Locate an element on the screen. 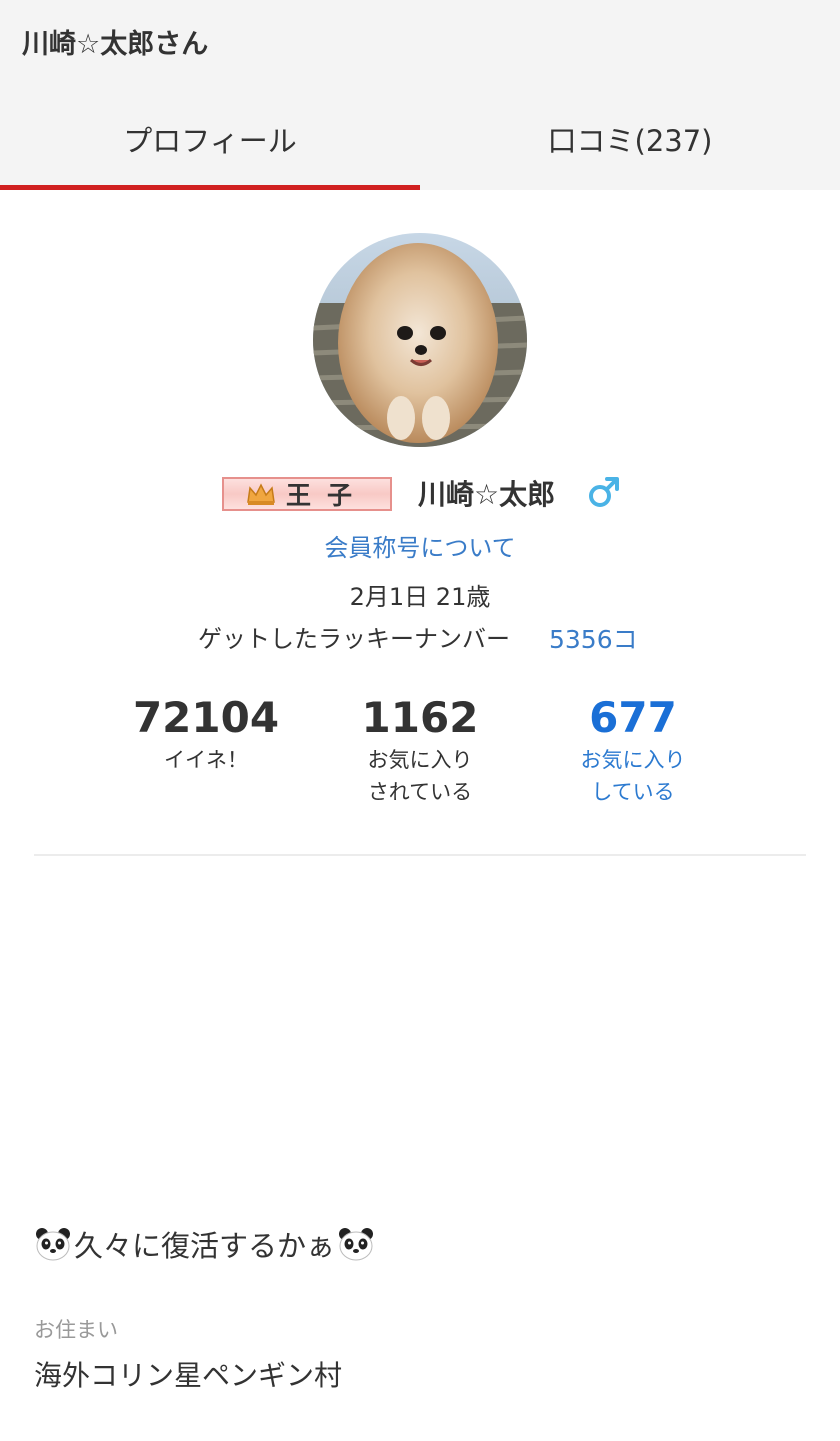 This screenshot has width=840, height=1441. profile-comment: 久々に復活するかぁ is located at coordinates (204, 1244).